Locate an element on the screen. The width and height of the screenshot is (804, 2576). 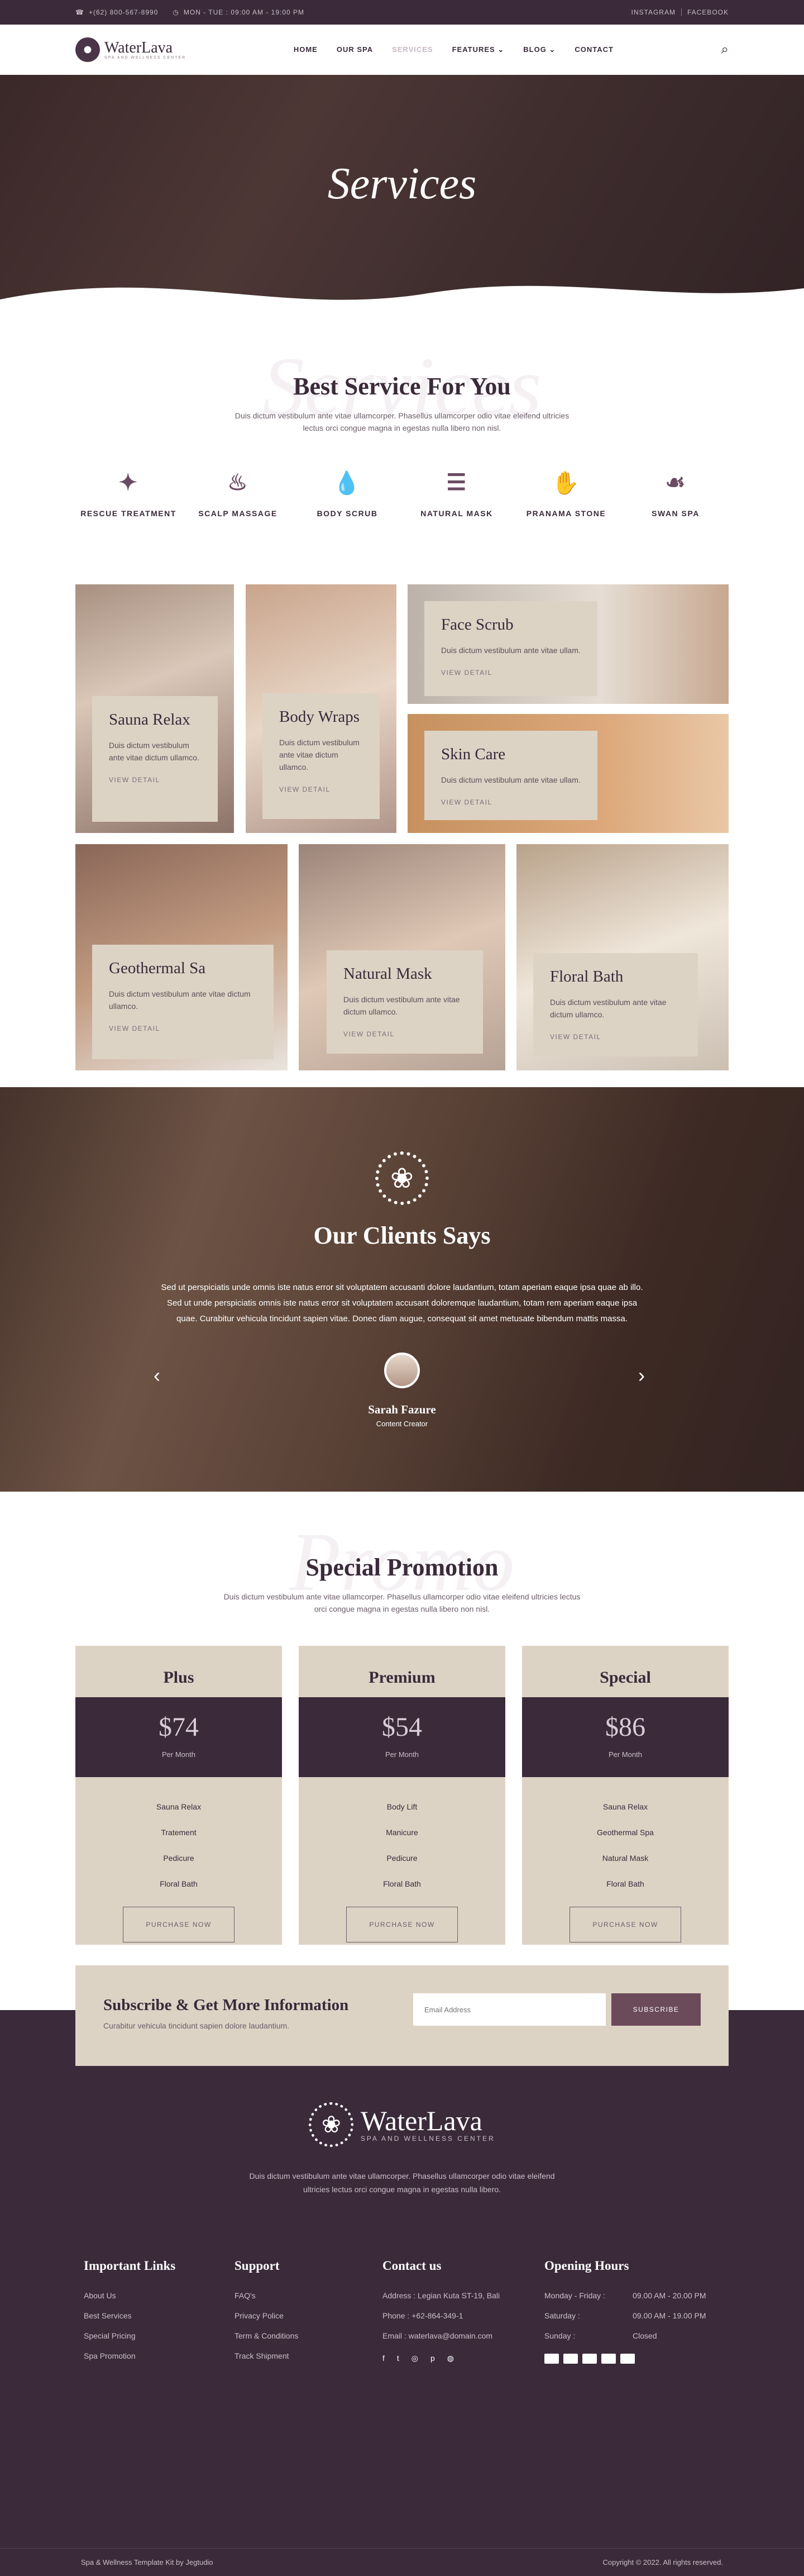
footer-link: Special Pricing is located at coordinates (159, 2336).